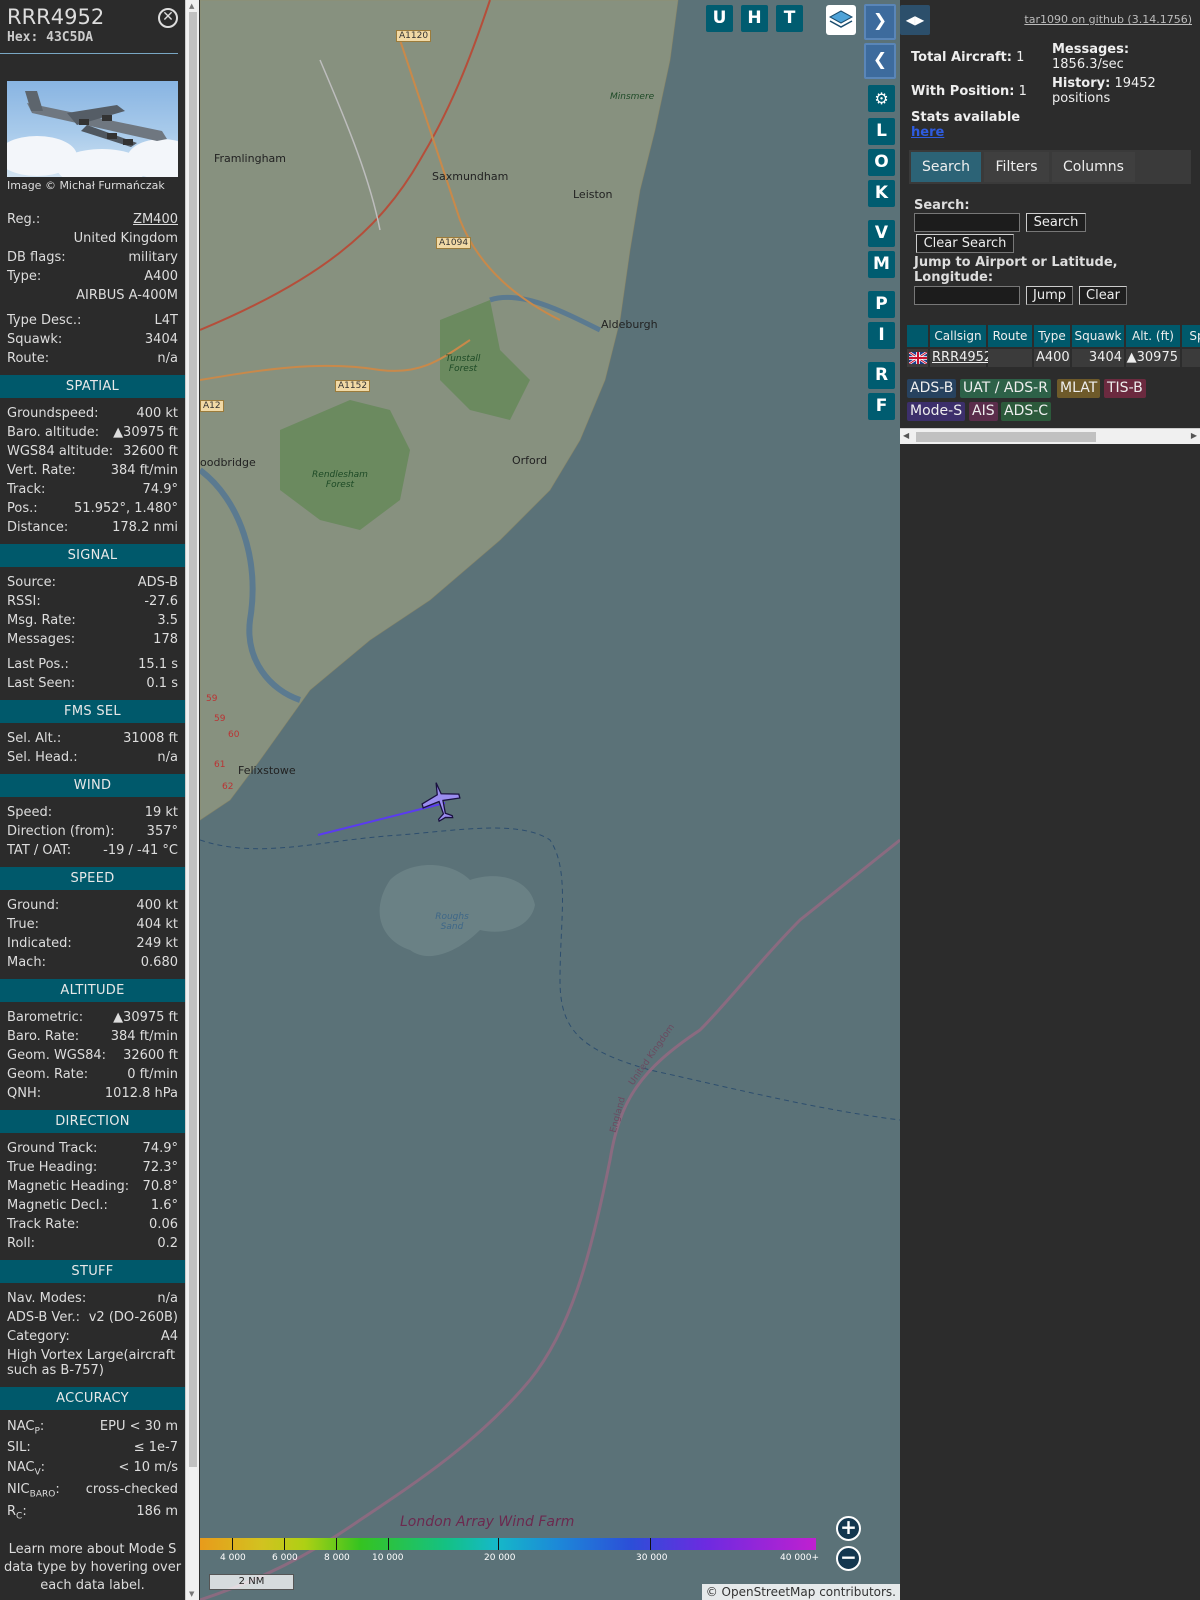  I want to click on map-button-m: M, so click(881, 264).